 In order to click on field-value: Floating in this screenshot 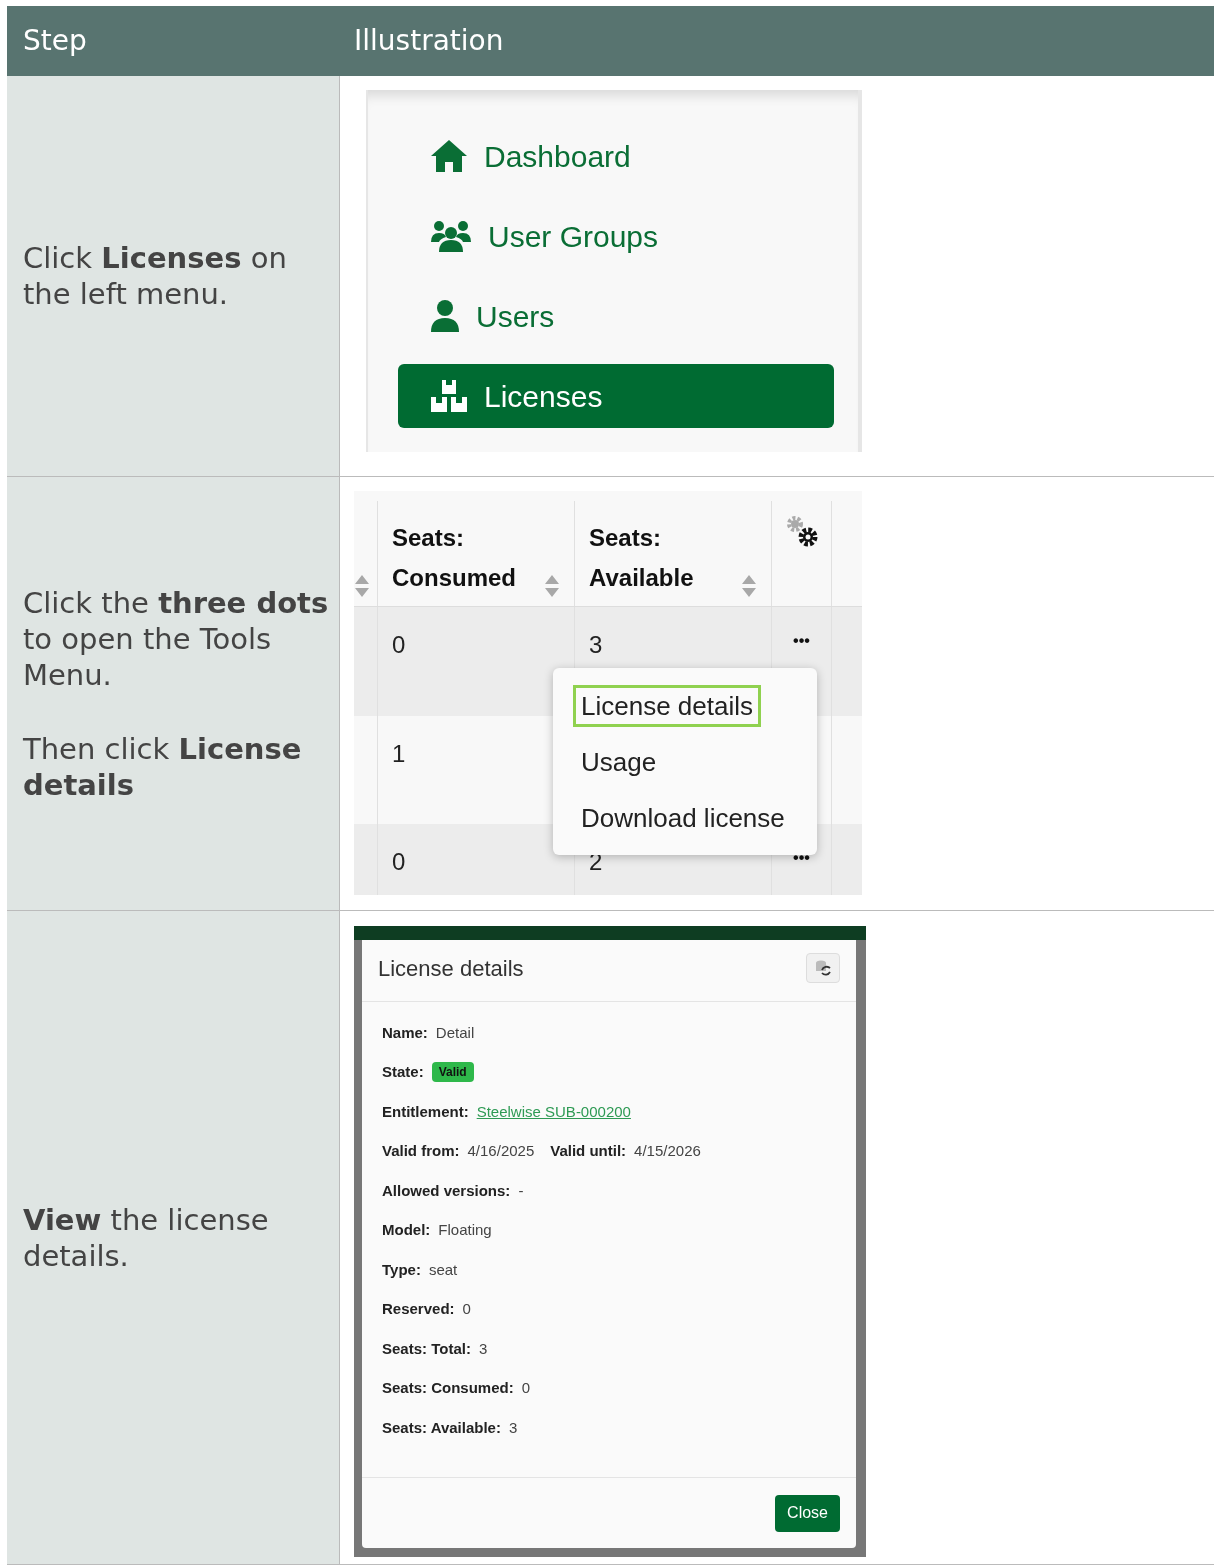, I will do `click(465, 1230)`.